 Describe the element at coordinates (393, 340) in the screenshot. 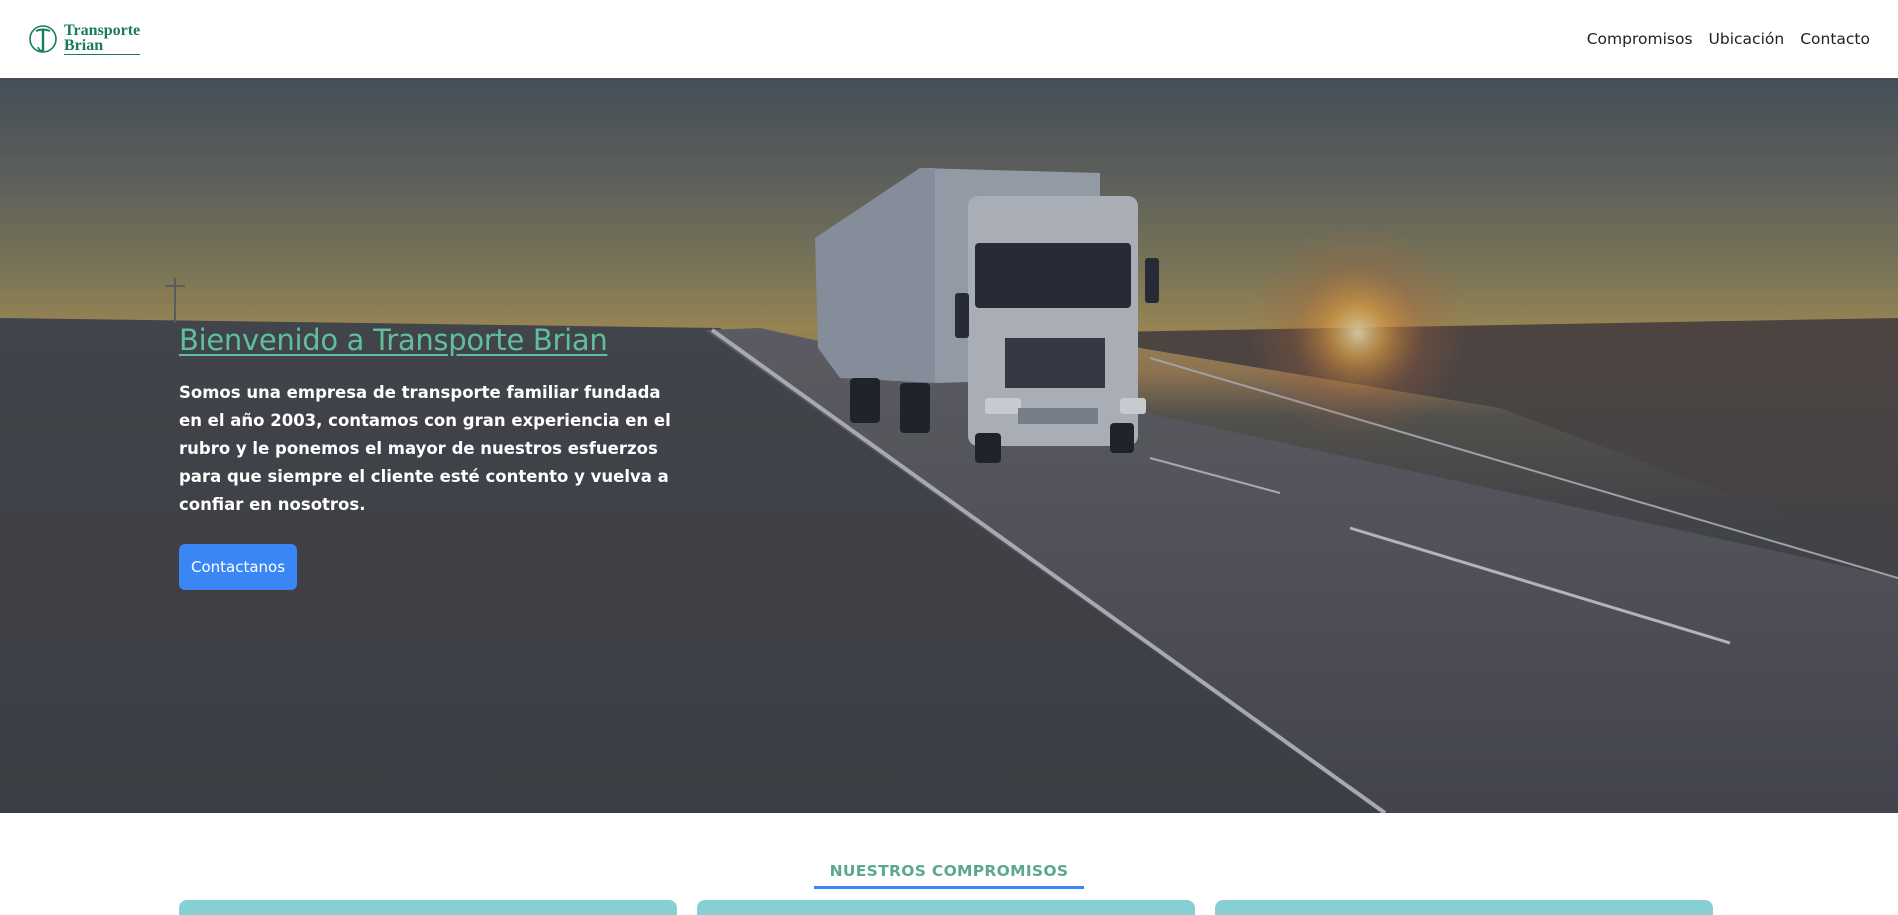

I see `hero-title: Bienvenido a Transporte Brian` at that location.